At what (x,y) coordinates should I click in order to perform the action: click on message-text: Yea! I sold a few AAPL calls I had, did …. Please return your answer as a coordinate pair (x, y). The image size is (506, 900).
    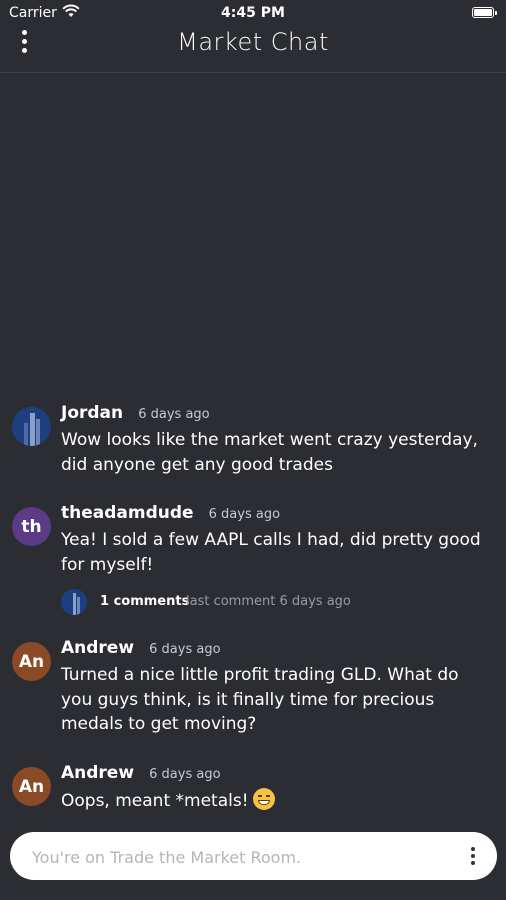
    Looking at the image, I should click on (271, 552).